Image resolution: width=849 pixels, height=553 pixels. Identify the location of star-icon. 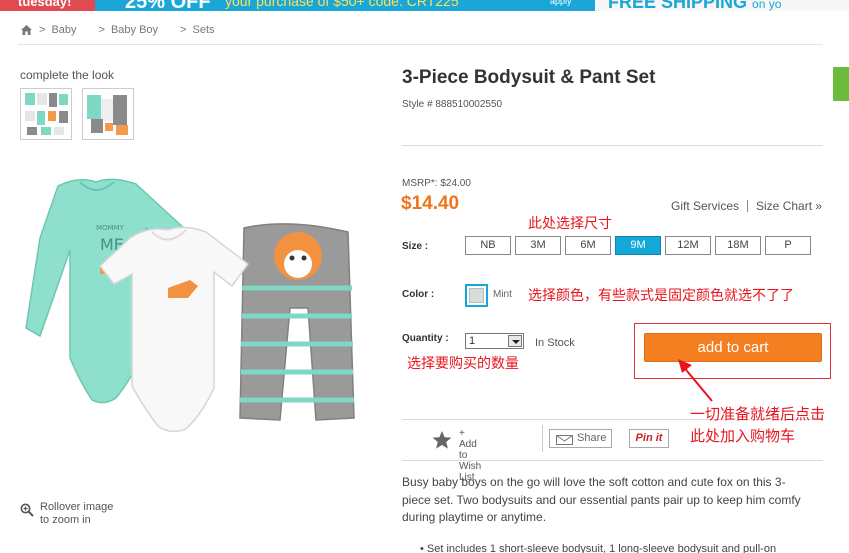
(442, 440).